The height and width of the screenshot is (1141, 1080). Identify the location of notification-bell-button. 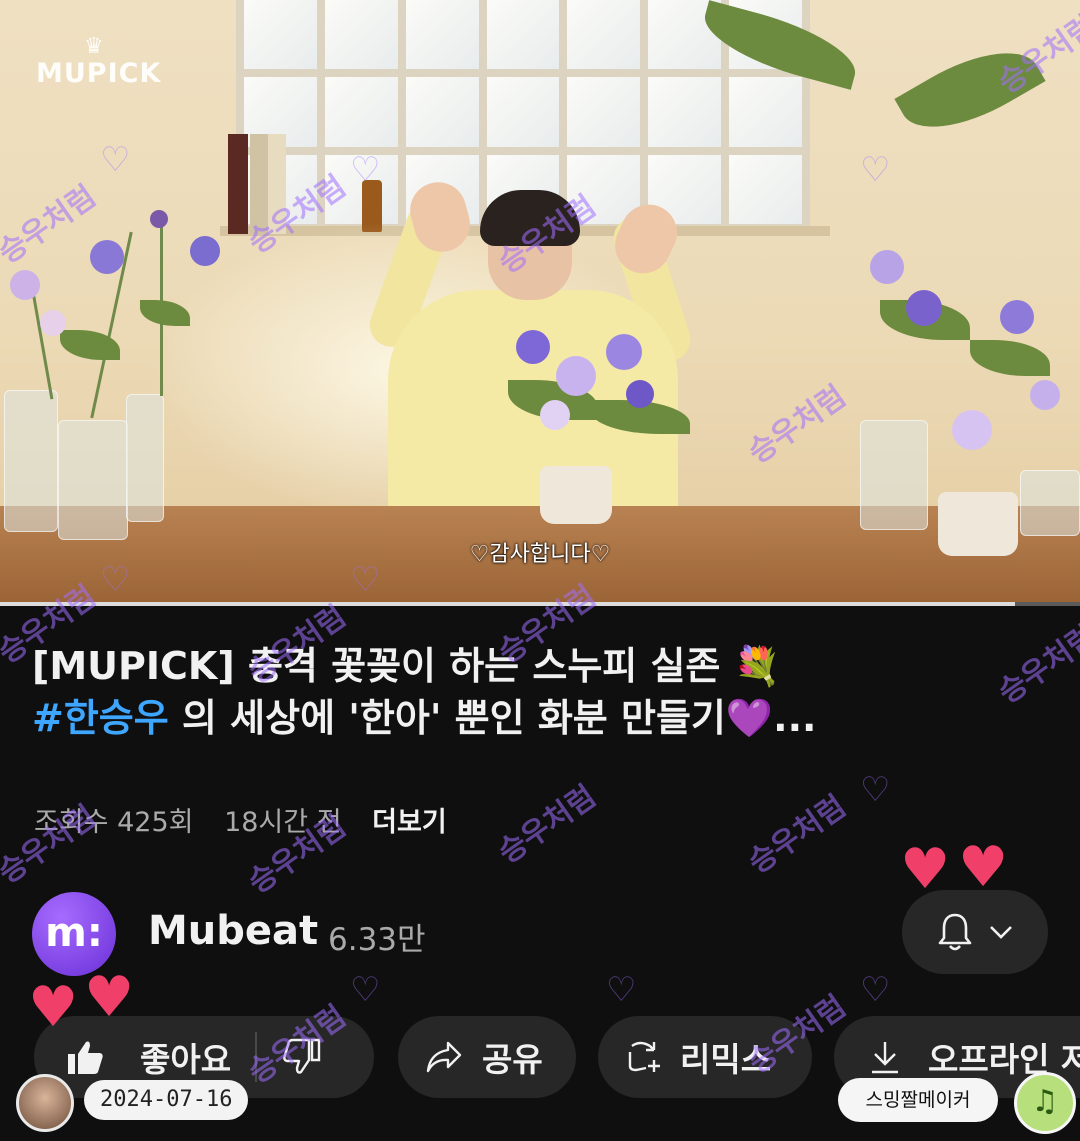
(975, 932).